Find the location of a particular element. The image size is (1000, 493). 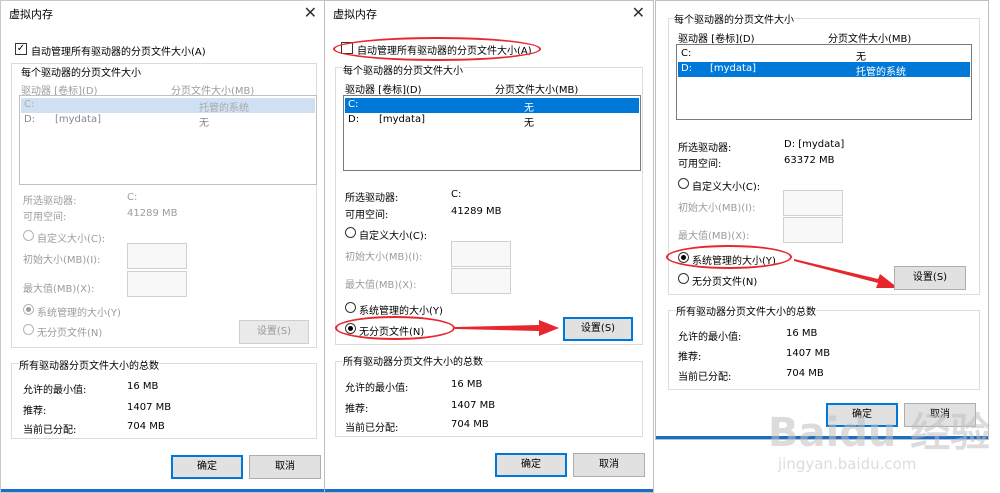

drive-list: C: 无 D: [mydata] 无 is located at coordinates (492, 133).